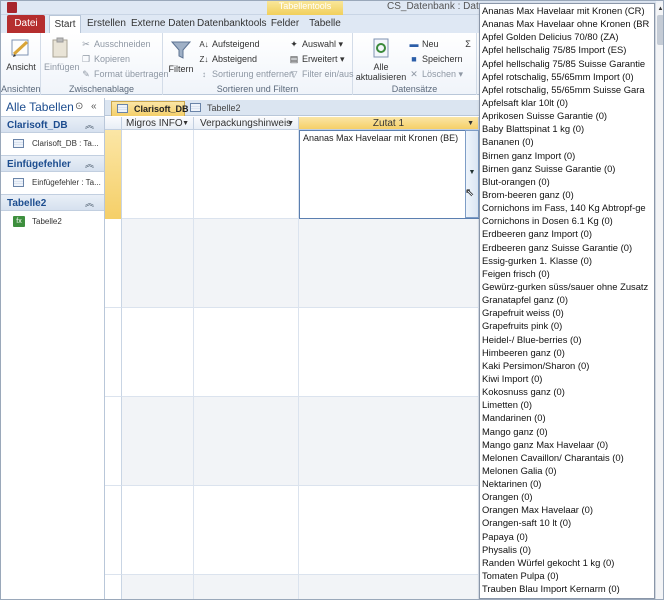 Image resolution: width=664 pixels, height=600 pixels. What do you see at coordinates (435, 59) in the screenshot?
I see `speichern-button: ■ Speichern` at bounding box center [435, 59].